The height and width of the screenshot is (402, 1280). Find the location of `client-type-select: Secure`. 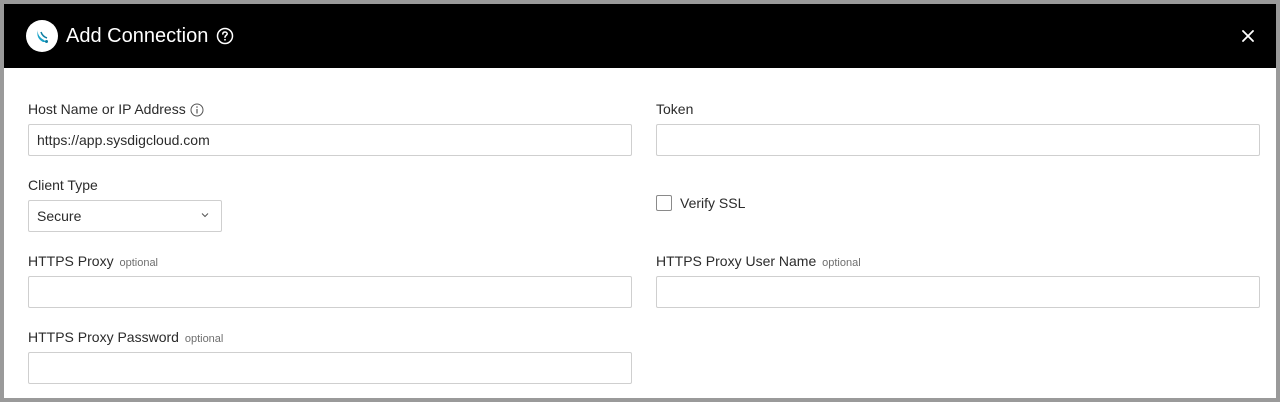

client-type-select: Secure is located at coordinates (125, 216).